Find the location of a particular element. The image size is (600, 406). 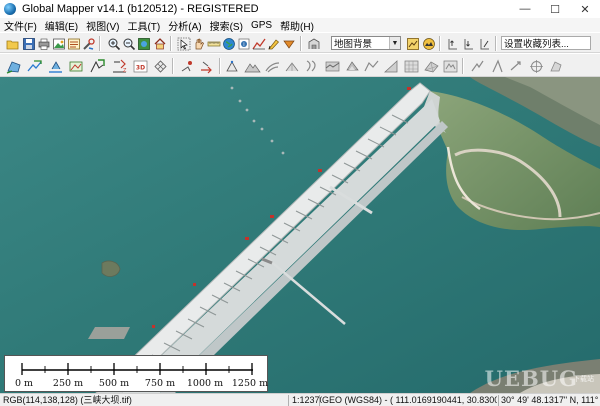

watermark-subtext: 下载站 is located at coordinates (583, 379).